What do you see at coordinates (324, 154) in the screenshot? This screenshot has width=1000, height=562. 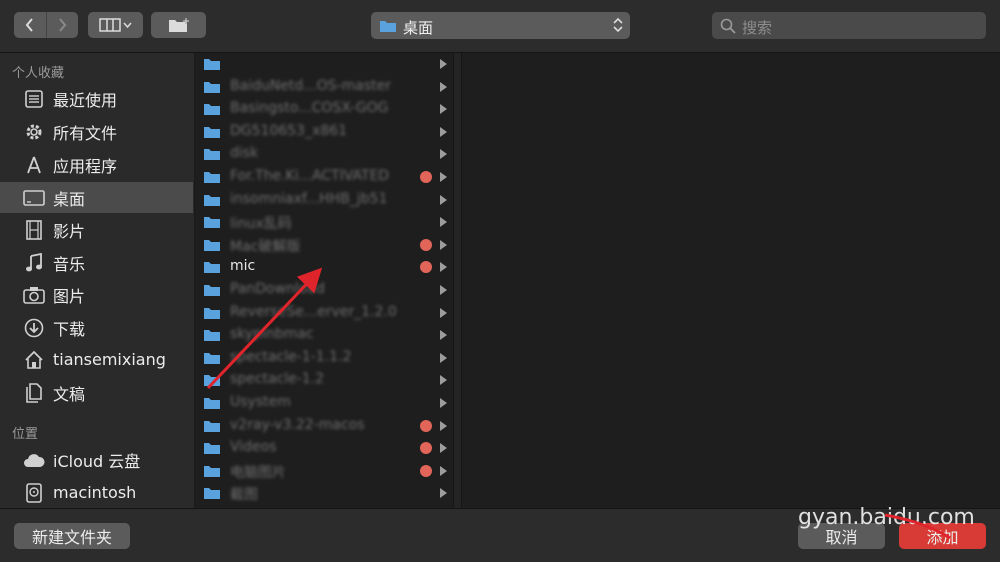 I see `file-row: disk` at bounding box center [324, 154].